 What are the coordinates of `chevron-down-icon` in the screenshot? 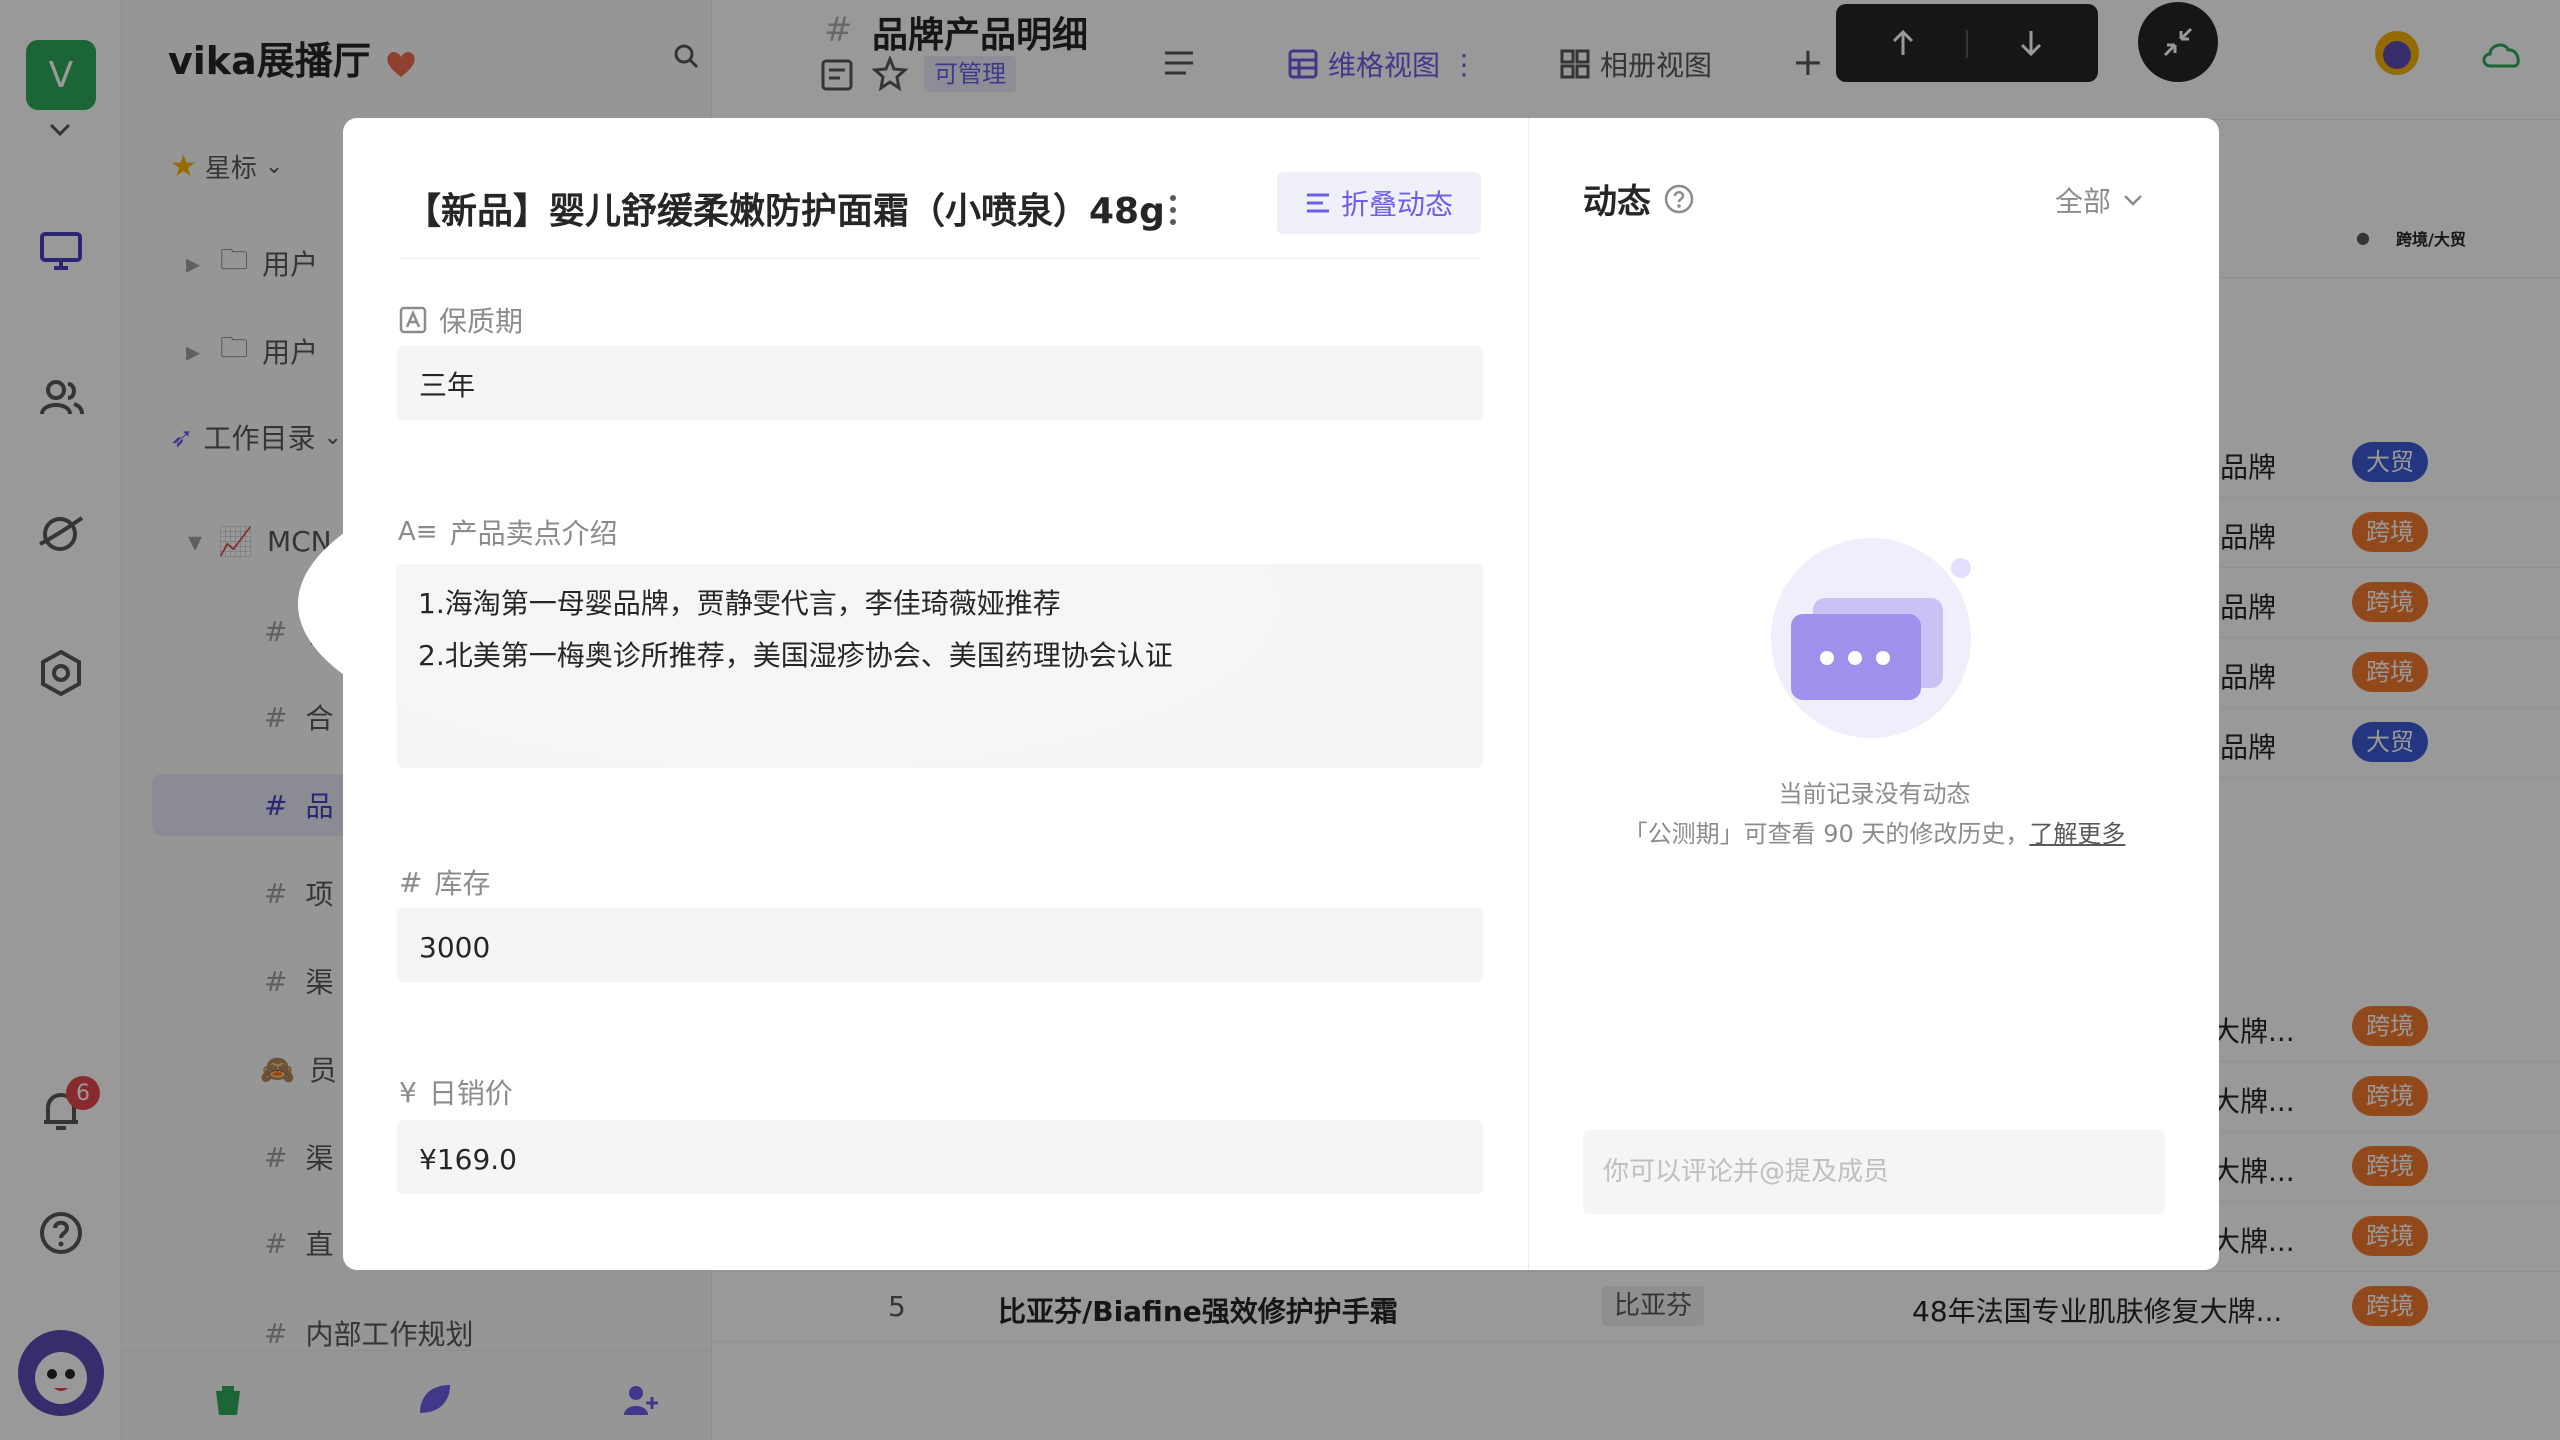 It's located at (2133, 200).